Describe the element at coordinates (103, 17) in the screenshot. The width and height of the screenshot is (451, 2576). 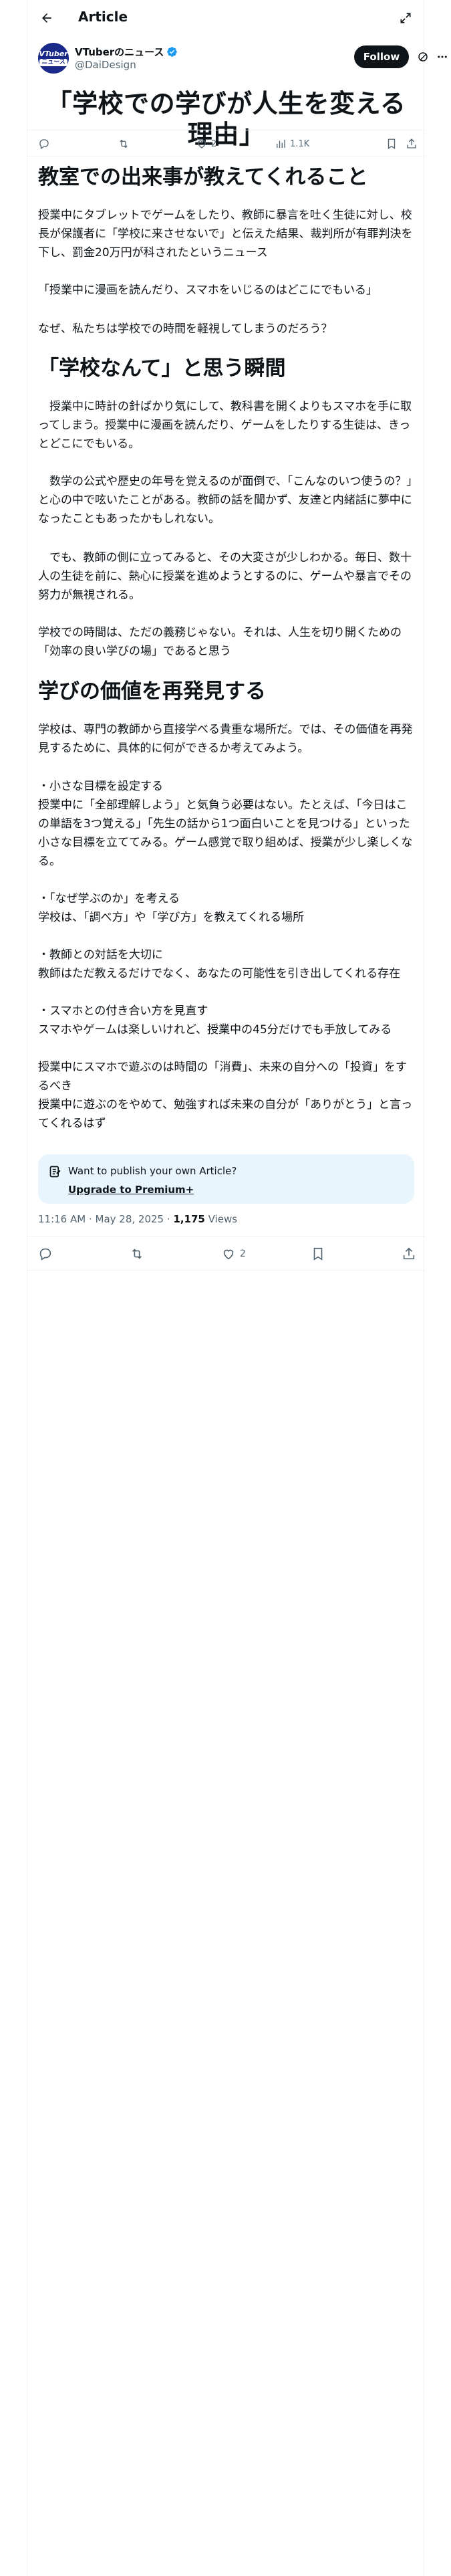
I see `page-title: Article` at that location.